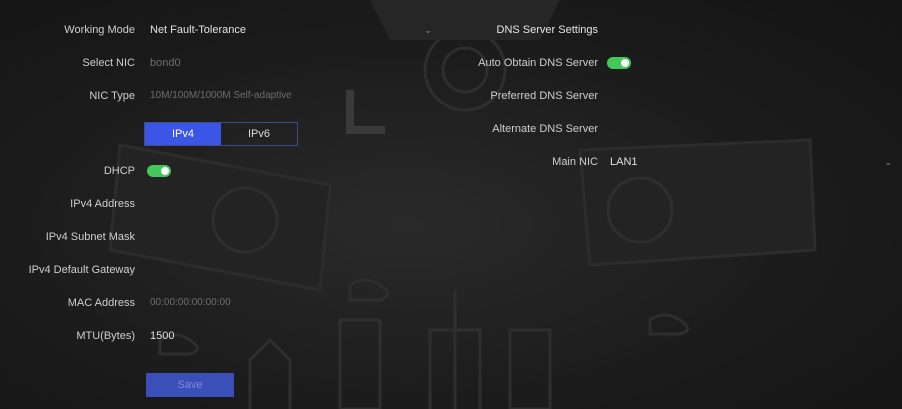 This screenshot has height=409, width=902. I want to click on auto-obtain-dns-toggle, so click(619, 63).